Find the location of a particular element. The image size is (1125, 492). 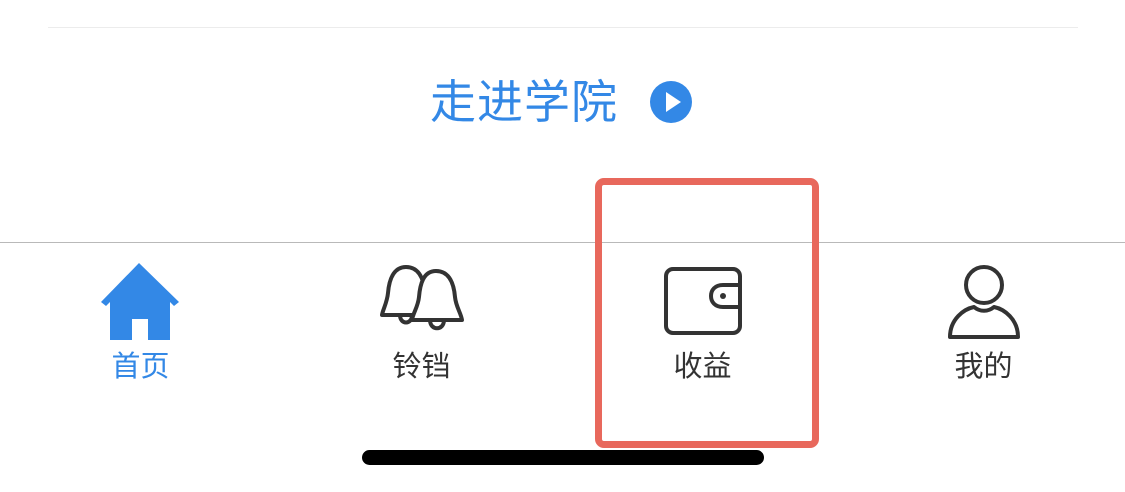

home-icon is located at coordinates (139, 301).